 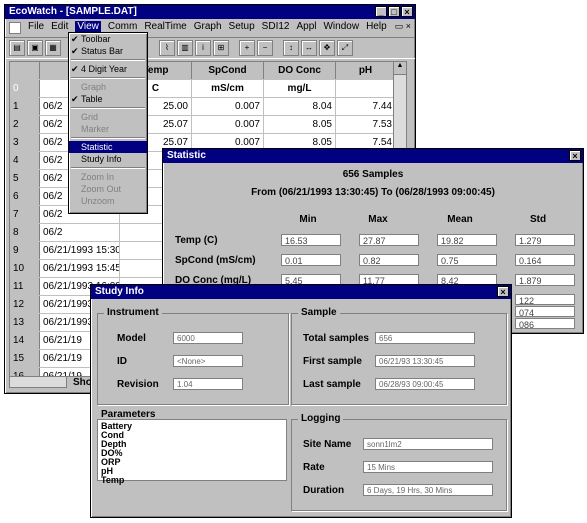 What do you see at coordinates (332, 384) in the screenshot?
I see `last-sample-label: Last sample` at bounding box center [332, 384].